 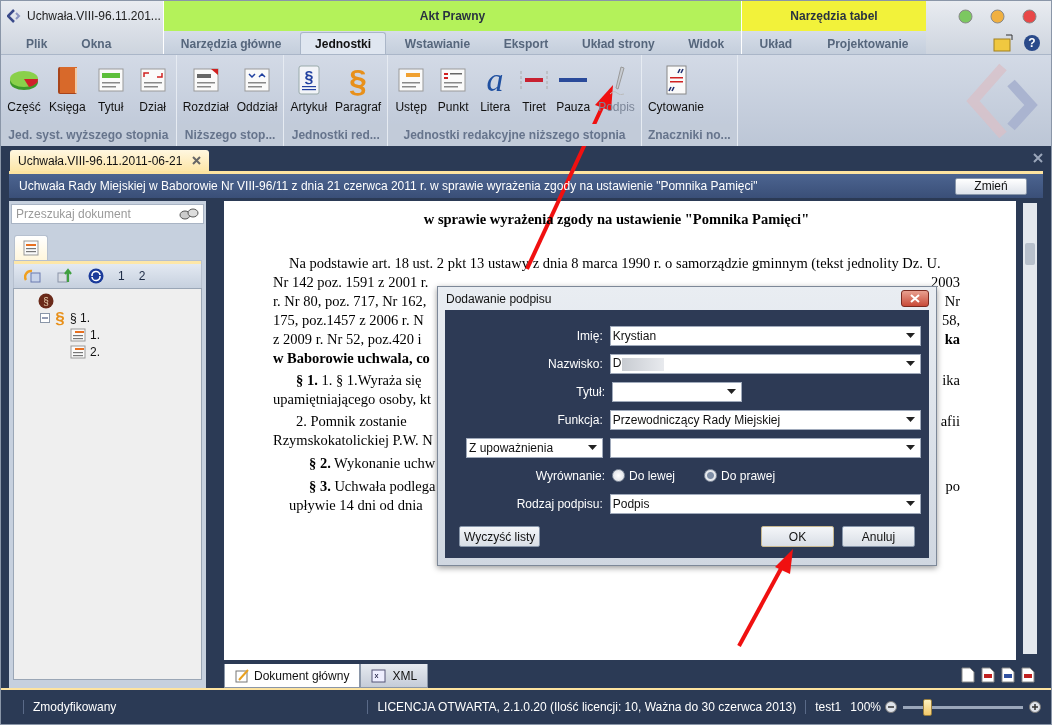 What do you see at coordinates (1003, 42) in the screenshot?
I see `folder-icon` at bounding box center [1003, 42].